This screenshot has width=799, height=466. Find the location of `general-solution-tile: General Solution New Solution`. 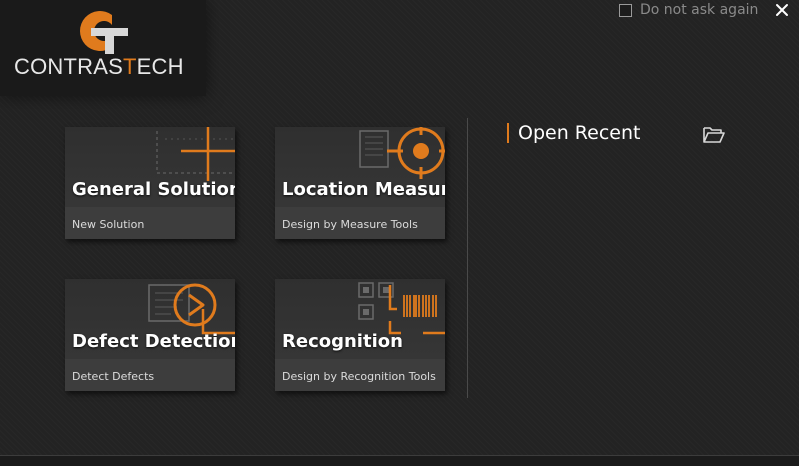

general-solution-tile: General Solution New Solution is located at coordinates (150, 183).